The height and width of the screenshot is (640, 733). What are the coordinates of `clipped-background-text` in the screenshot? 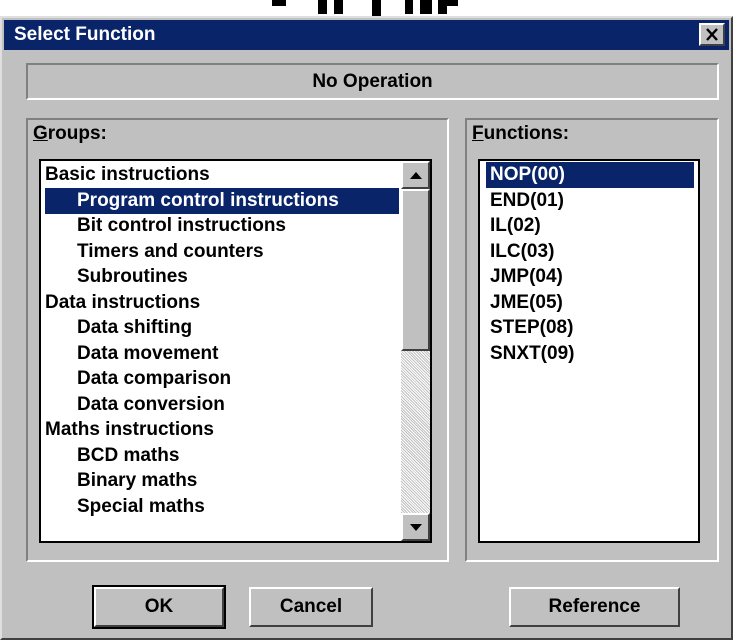 It's located at (366, 8).